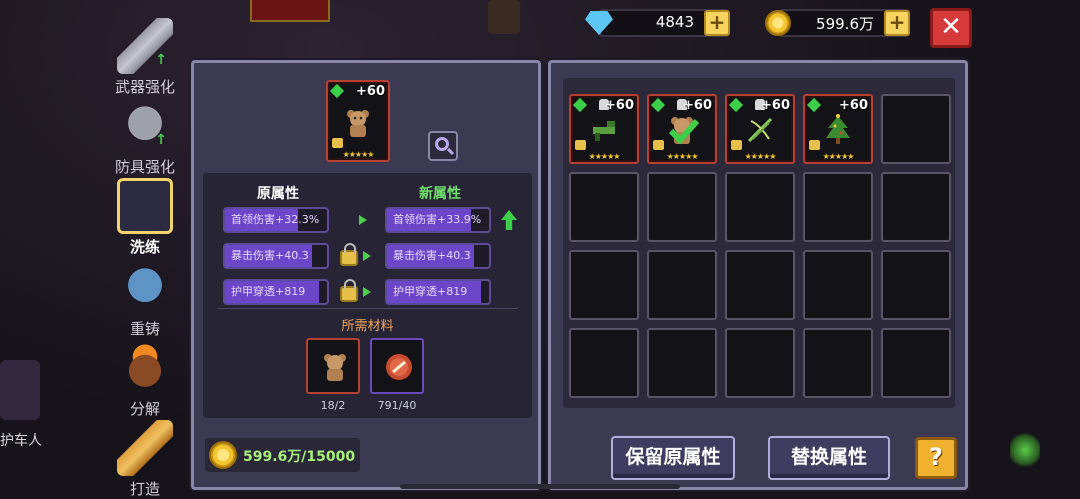 The width and height of the screenshot is (1080, 499). I want to click on nav-label: 重铸, so click(144, 329).